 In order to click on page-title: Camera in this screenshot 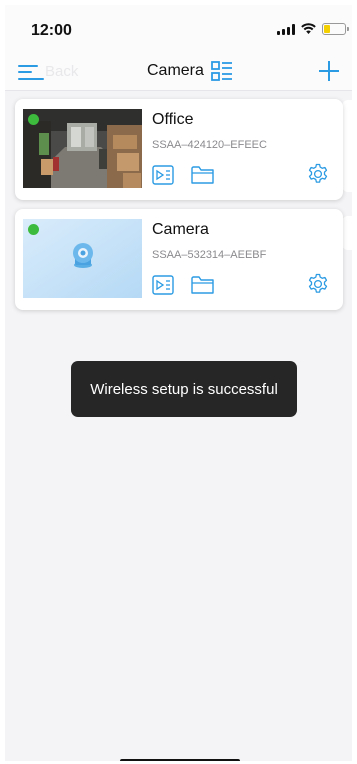, I will do `click(175, 70)`.